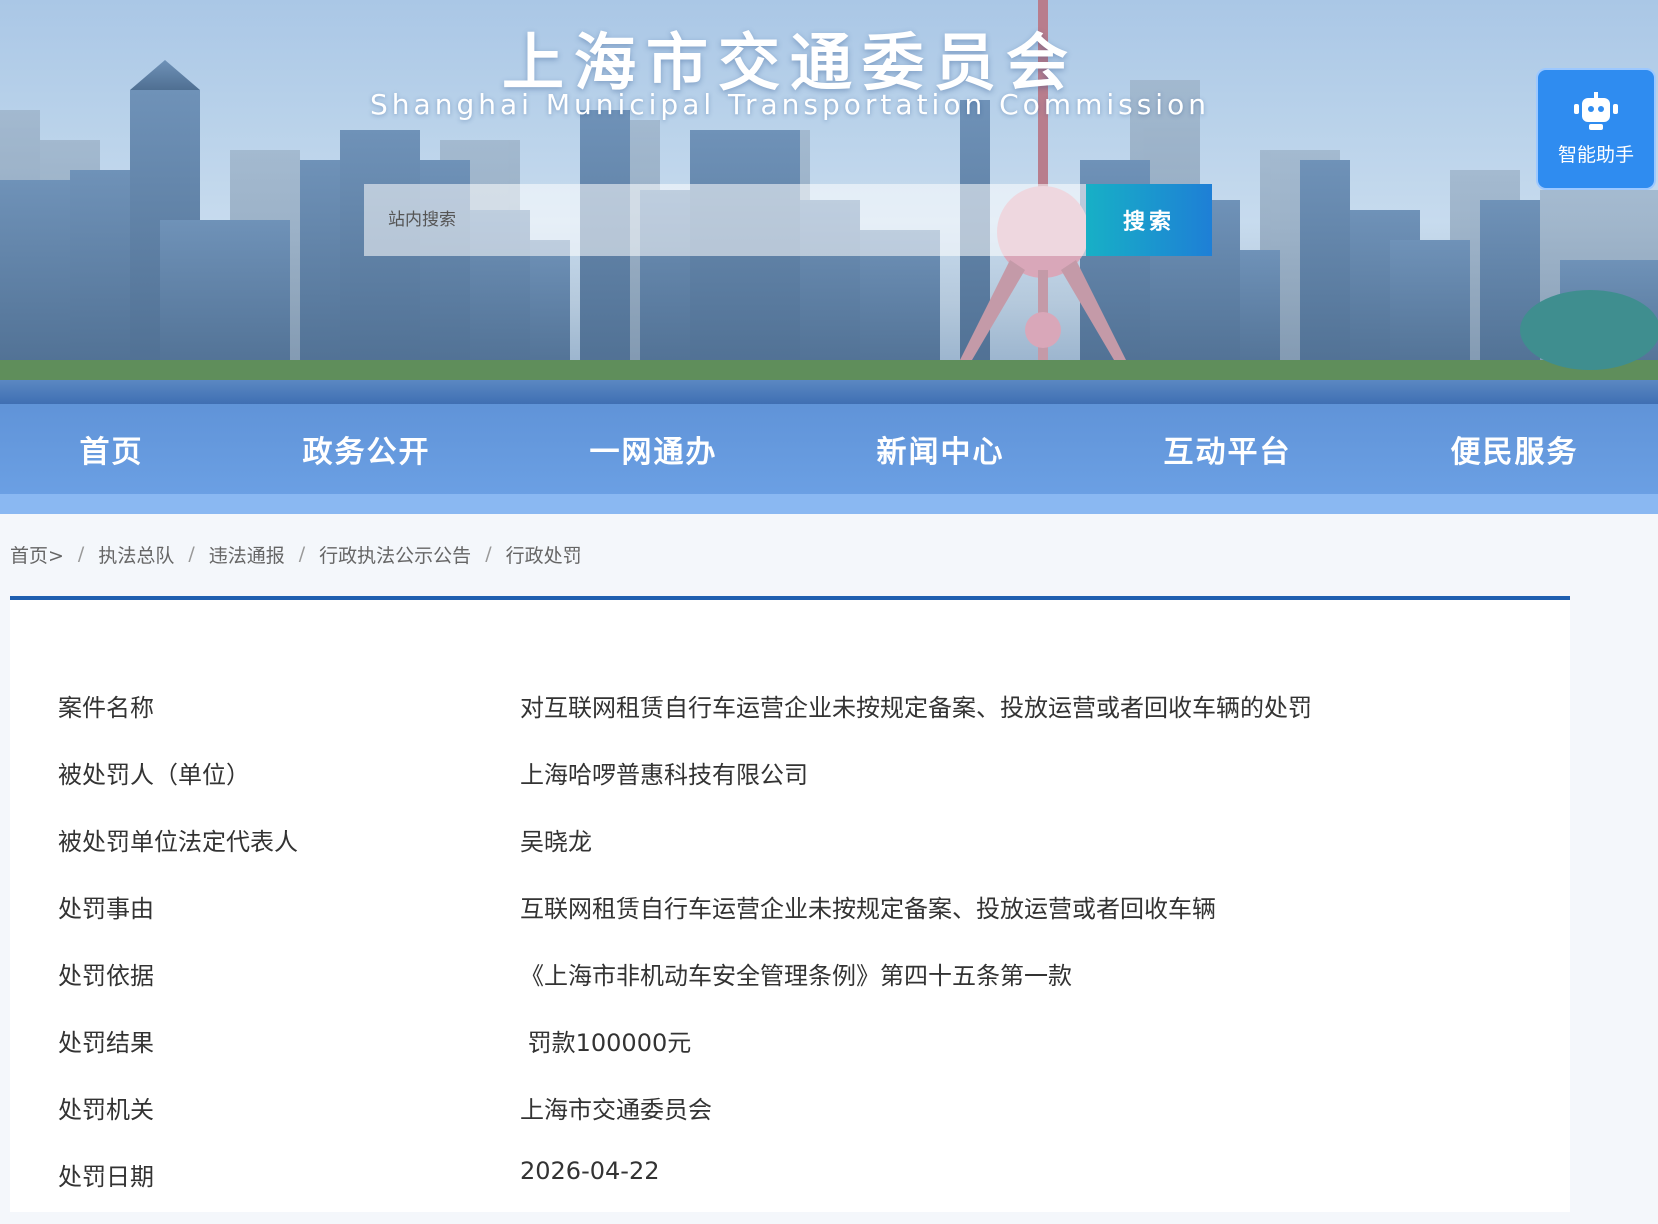  Describe the element at coordinates (1596, 110) in the screenshot. I see `robot-icon` at that location.